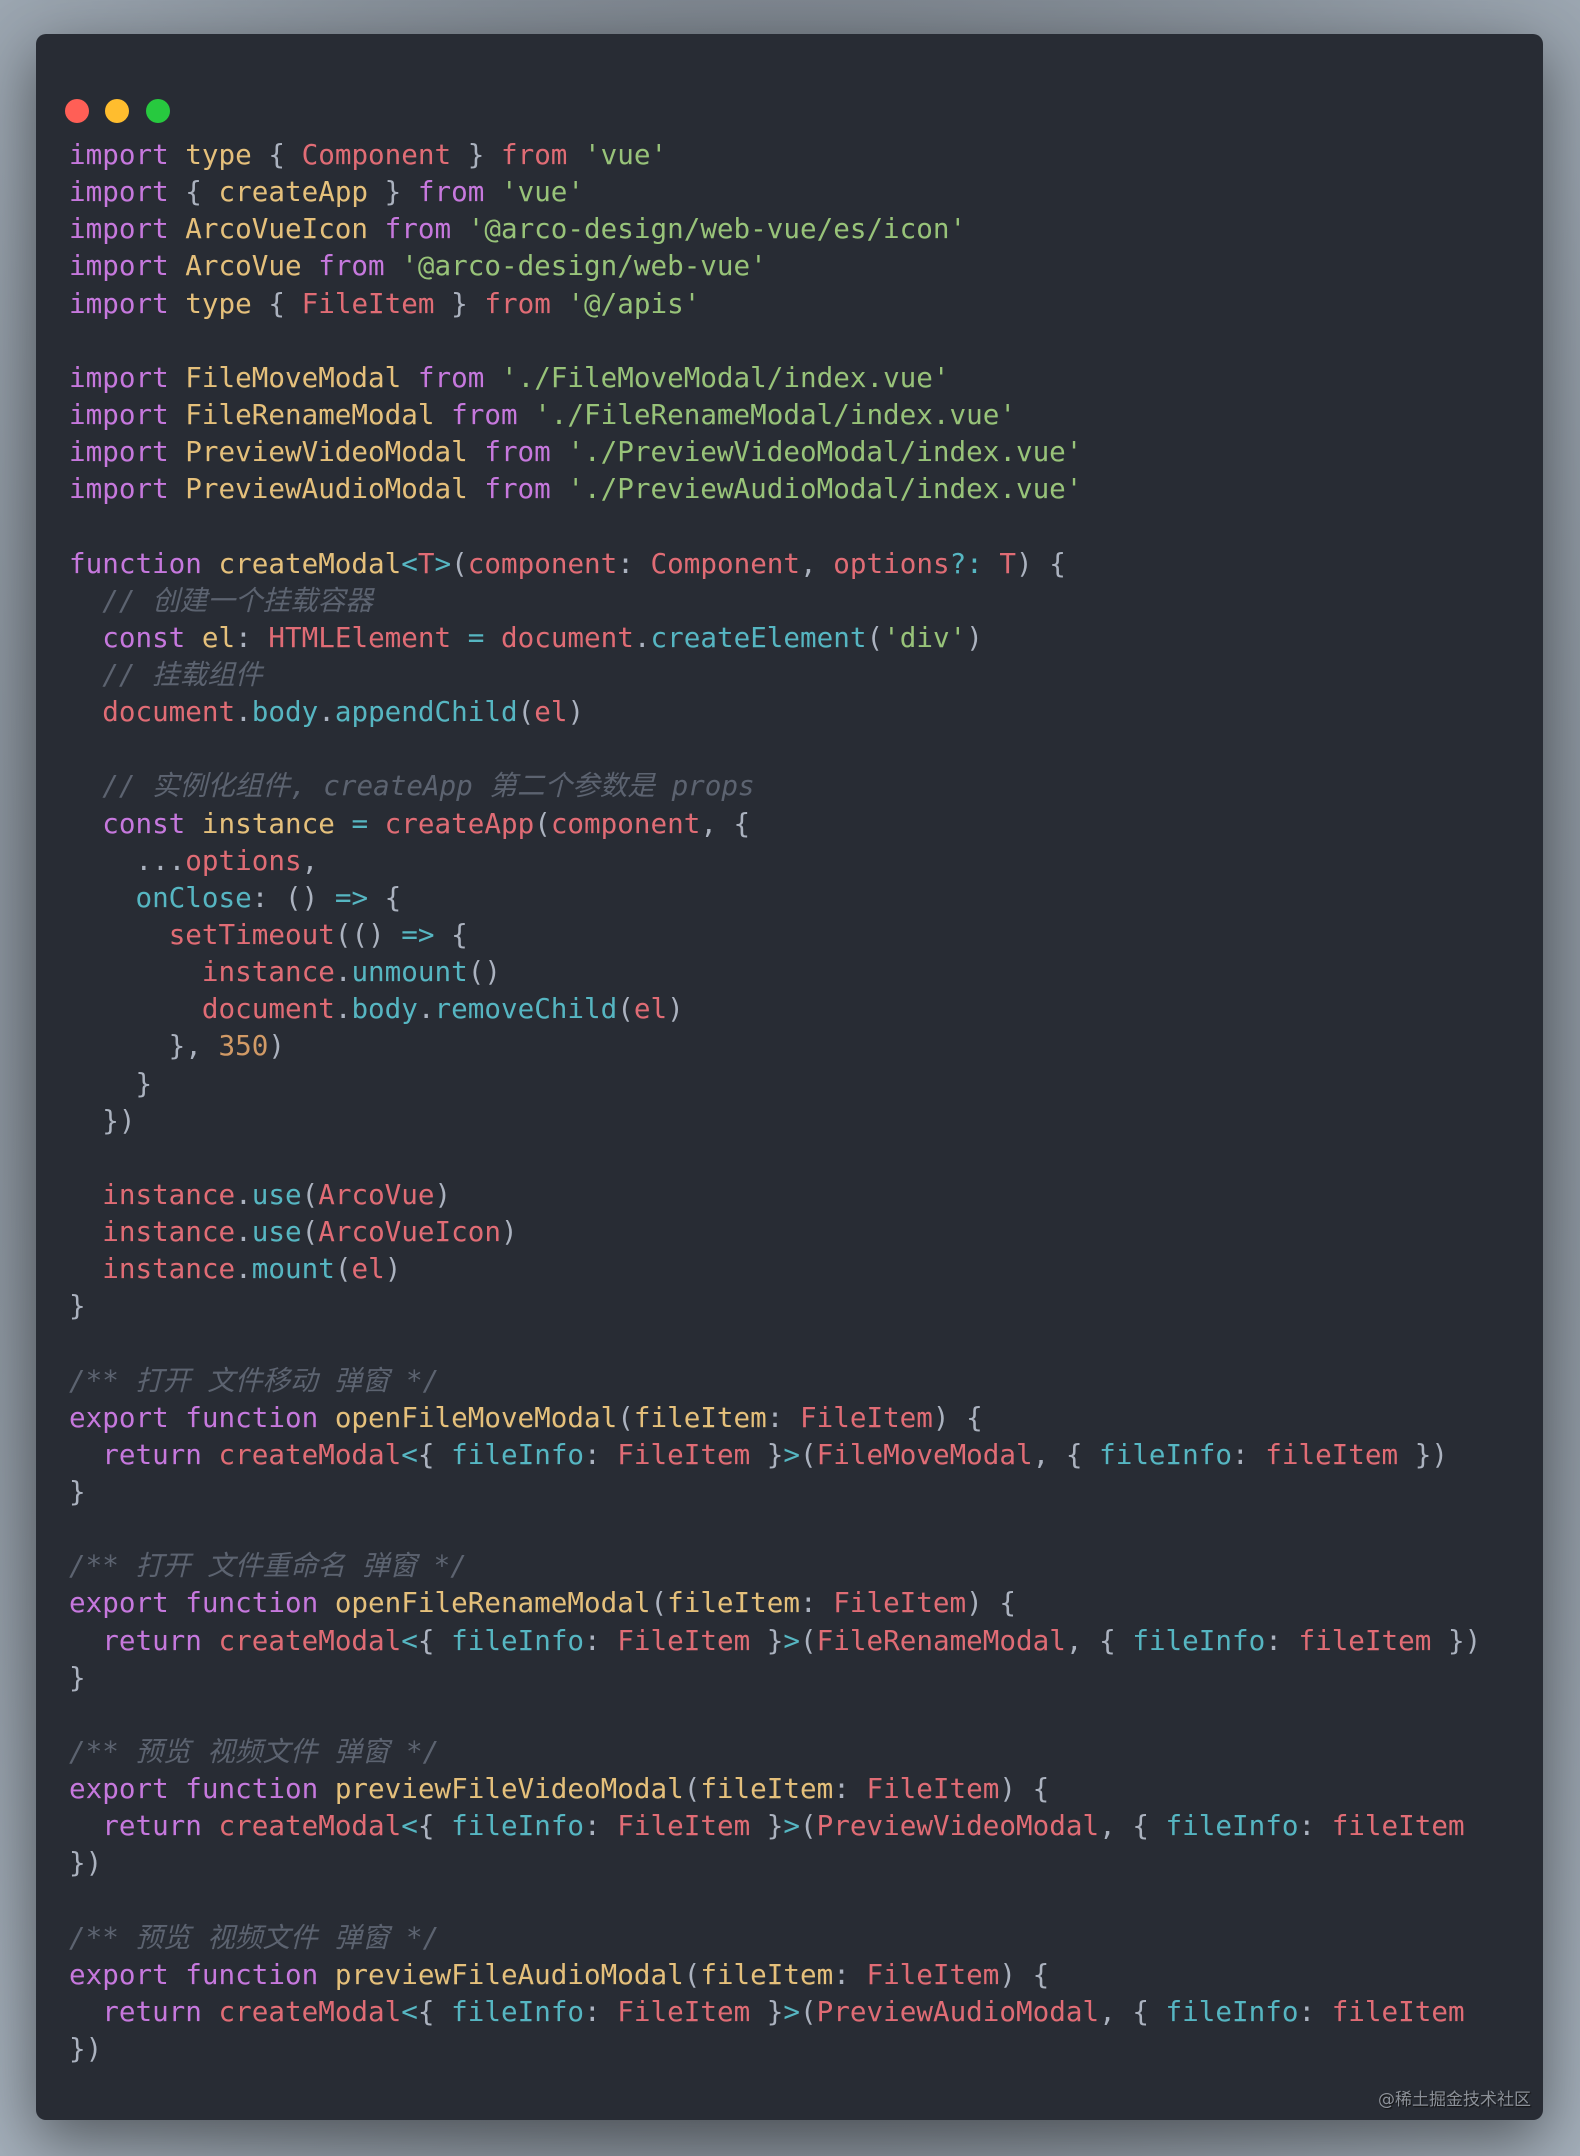 The height and width of the screenshot is (2156, 1580). Describe the element at coordinates (158, 111) in the screenshot. I see `maximize-window-icon` at that location.